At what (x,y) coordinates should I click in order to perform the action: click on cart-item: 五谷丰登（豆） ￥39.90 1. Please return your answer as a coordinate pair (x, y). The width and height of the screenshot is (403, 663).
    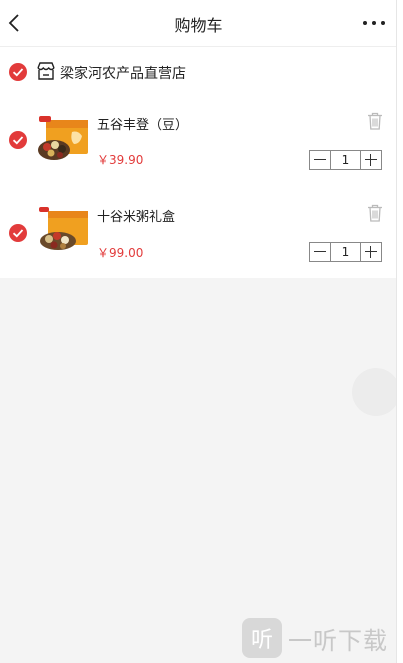
    Looking at the image, I should click on (198, 141).